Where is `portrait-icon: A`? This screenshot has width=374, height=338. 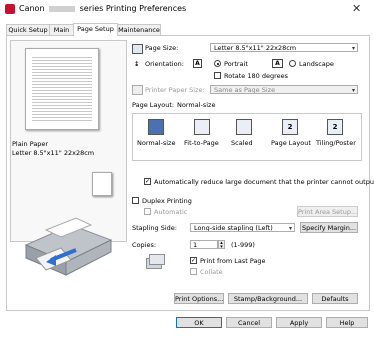
portrait-icon: A is located at coordinates (197, 63).